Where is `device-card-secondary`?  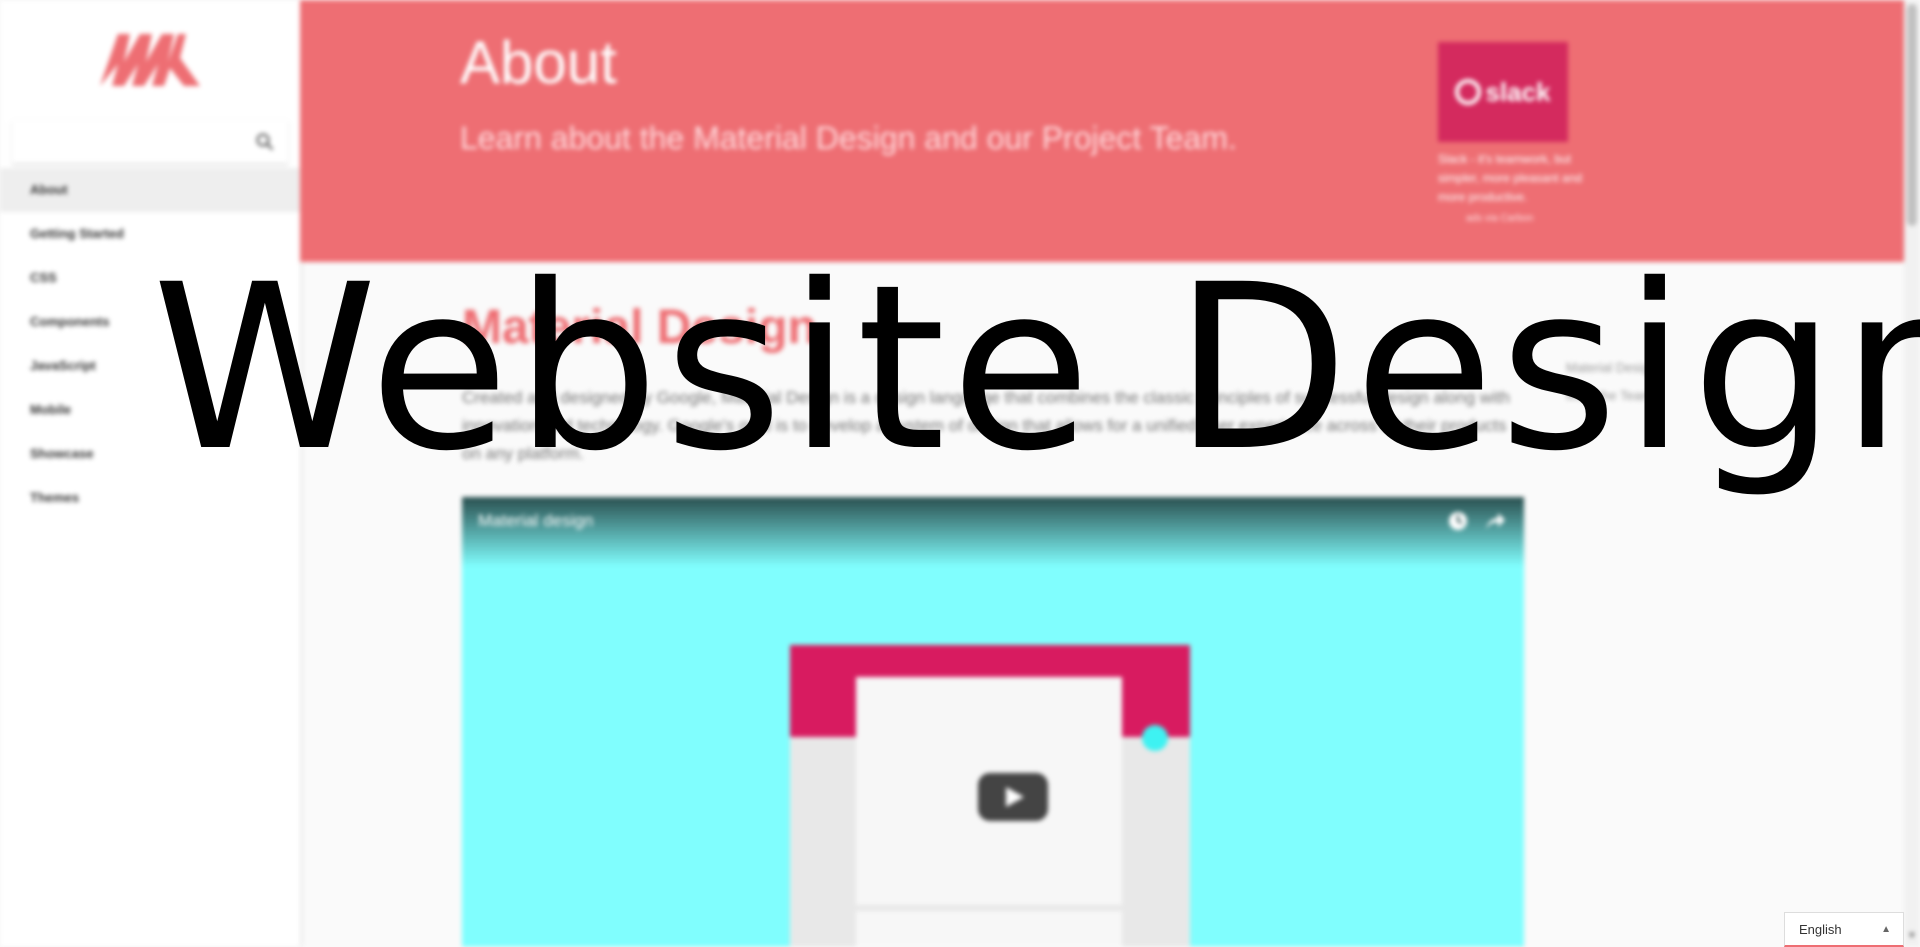
device-card-secondary is located at coordinates (989, 929).